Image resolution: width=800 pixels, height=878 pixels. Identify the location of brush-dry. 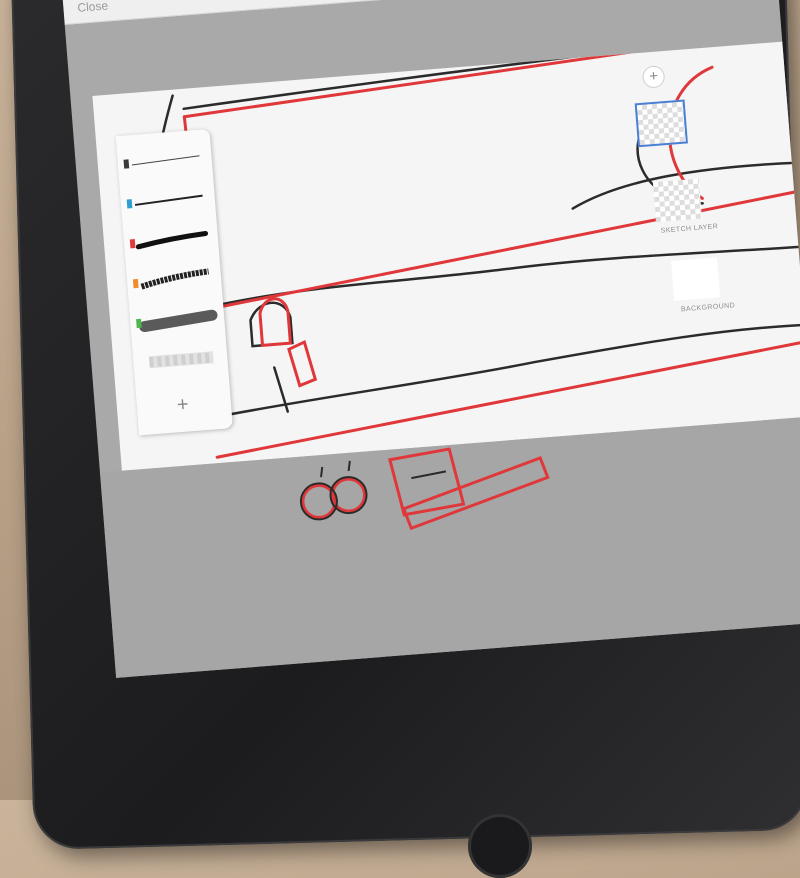
(174, 280).